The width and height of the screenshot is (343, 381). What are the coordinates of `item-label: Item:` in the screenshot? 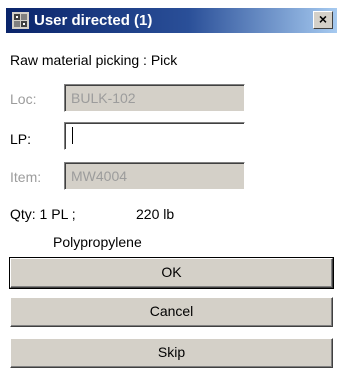 It's located at (26, 177).